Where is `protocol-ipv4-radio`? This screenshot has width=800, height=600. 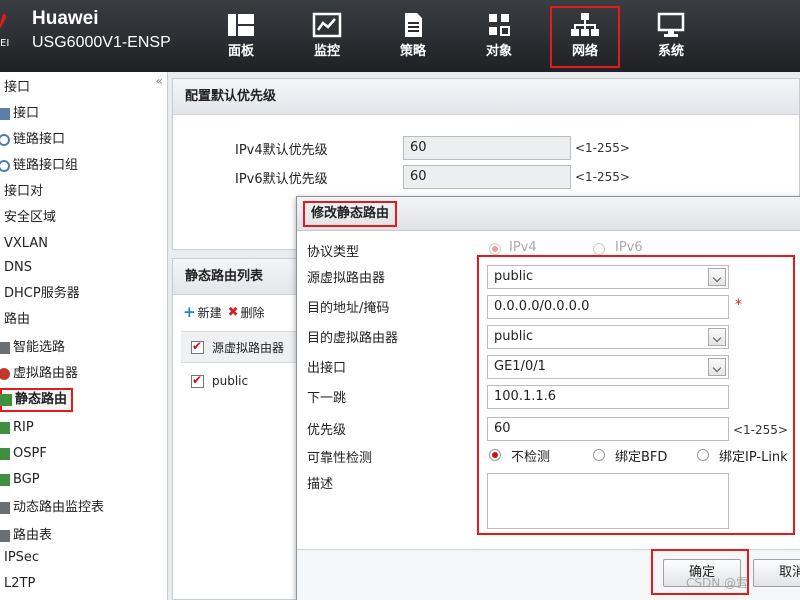
protocol-ipv4-radio is located at coordinates (495, 249).